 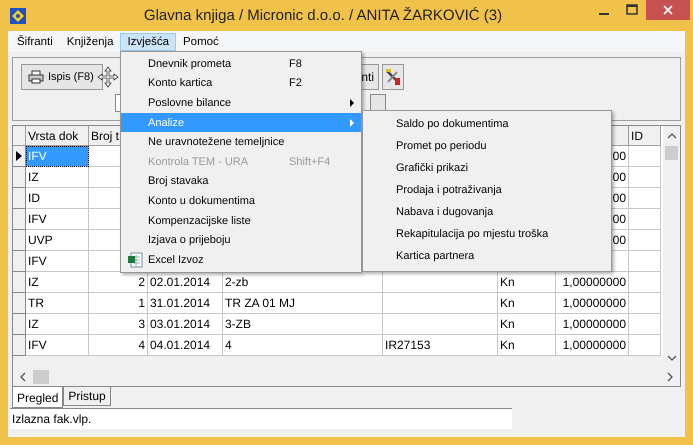 What do you see at coordinates (57, 136) in the screenshot?
I see `column-header: Vrsta dok` at bounding box center [57, 136].